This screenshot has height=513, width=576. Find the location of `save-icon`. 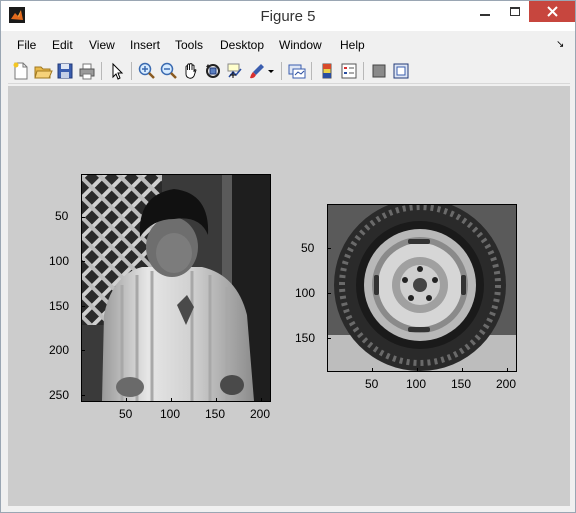

save-icon is located at coordinates (65, 71).